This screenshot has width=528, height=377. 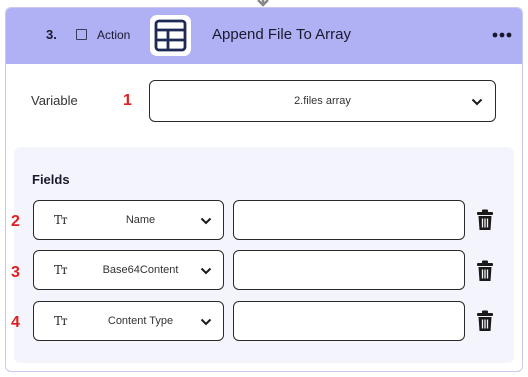 I want to click on variable-label: Variable, so click(x=54, y=100).